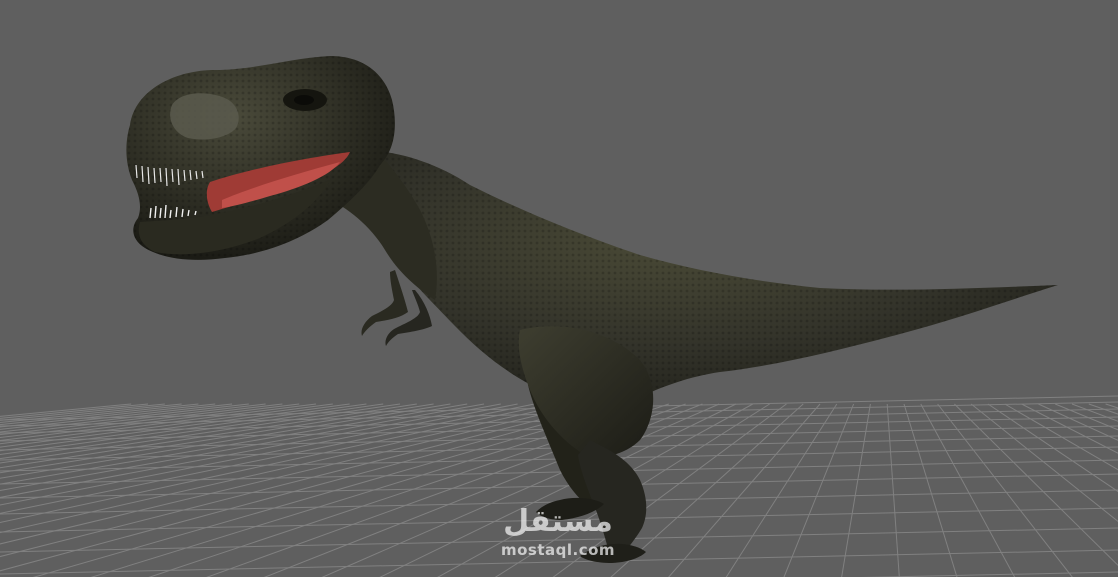  I want to click on watermark-arabic: مستقل, so click(558, 521).